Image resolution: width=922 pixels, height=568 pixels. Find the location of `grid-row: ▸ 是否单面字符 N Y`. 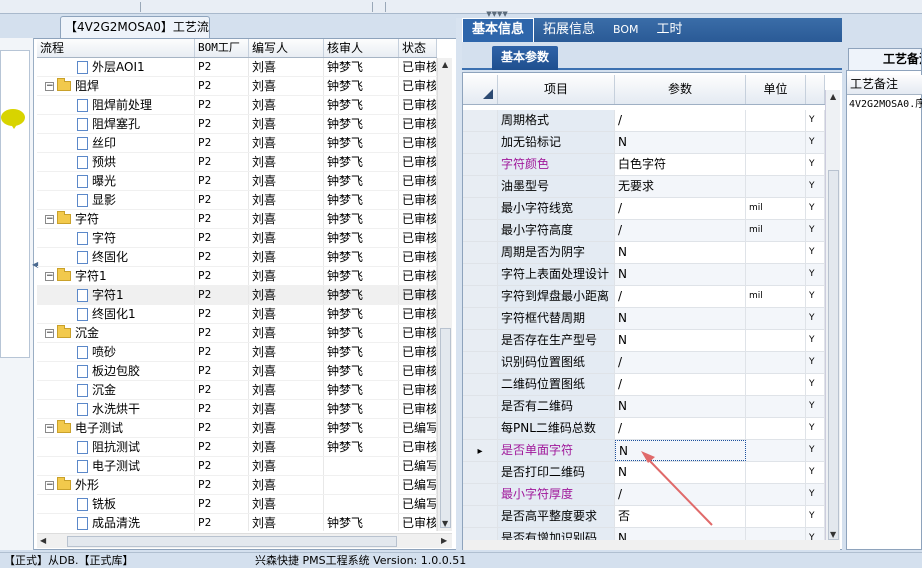

grid-row: ▸ 是否单面字符 N Y is located at coordinates (644, 451).